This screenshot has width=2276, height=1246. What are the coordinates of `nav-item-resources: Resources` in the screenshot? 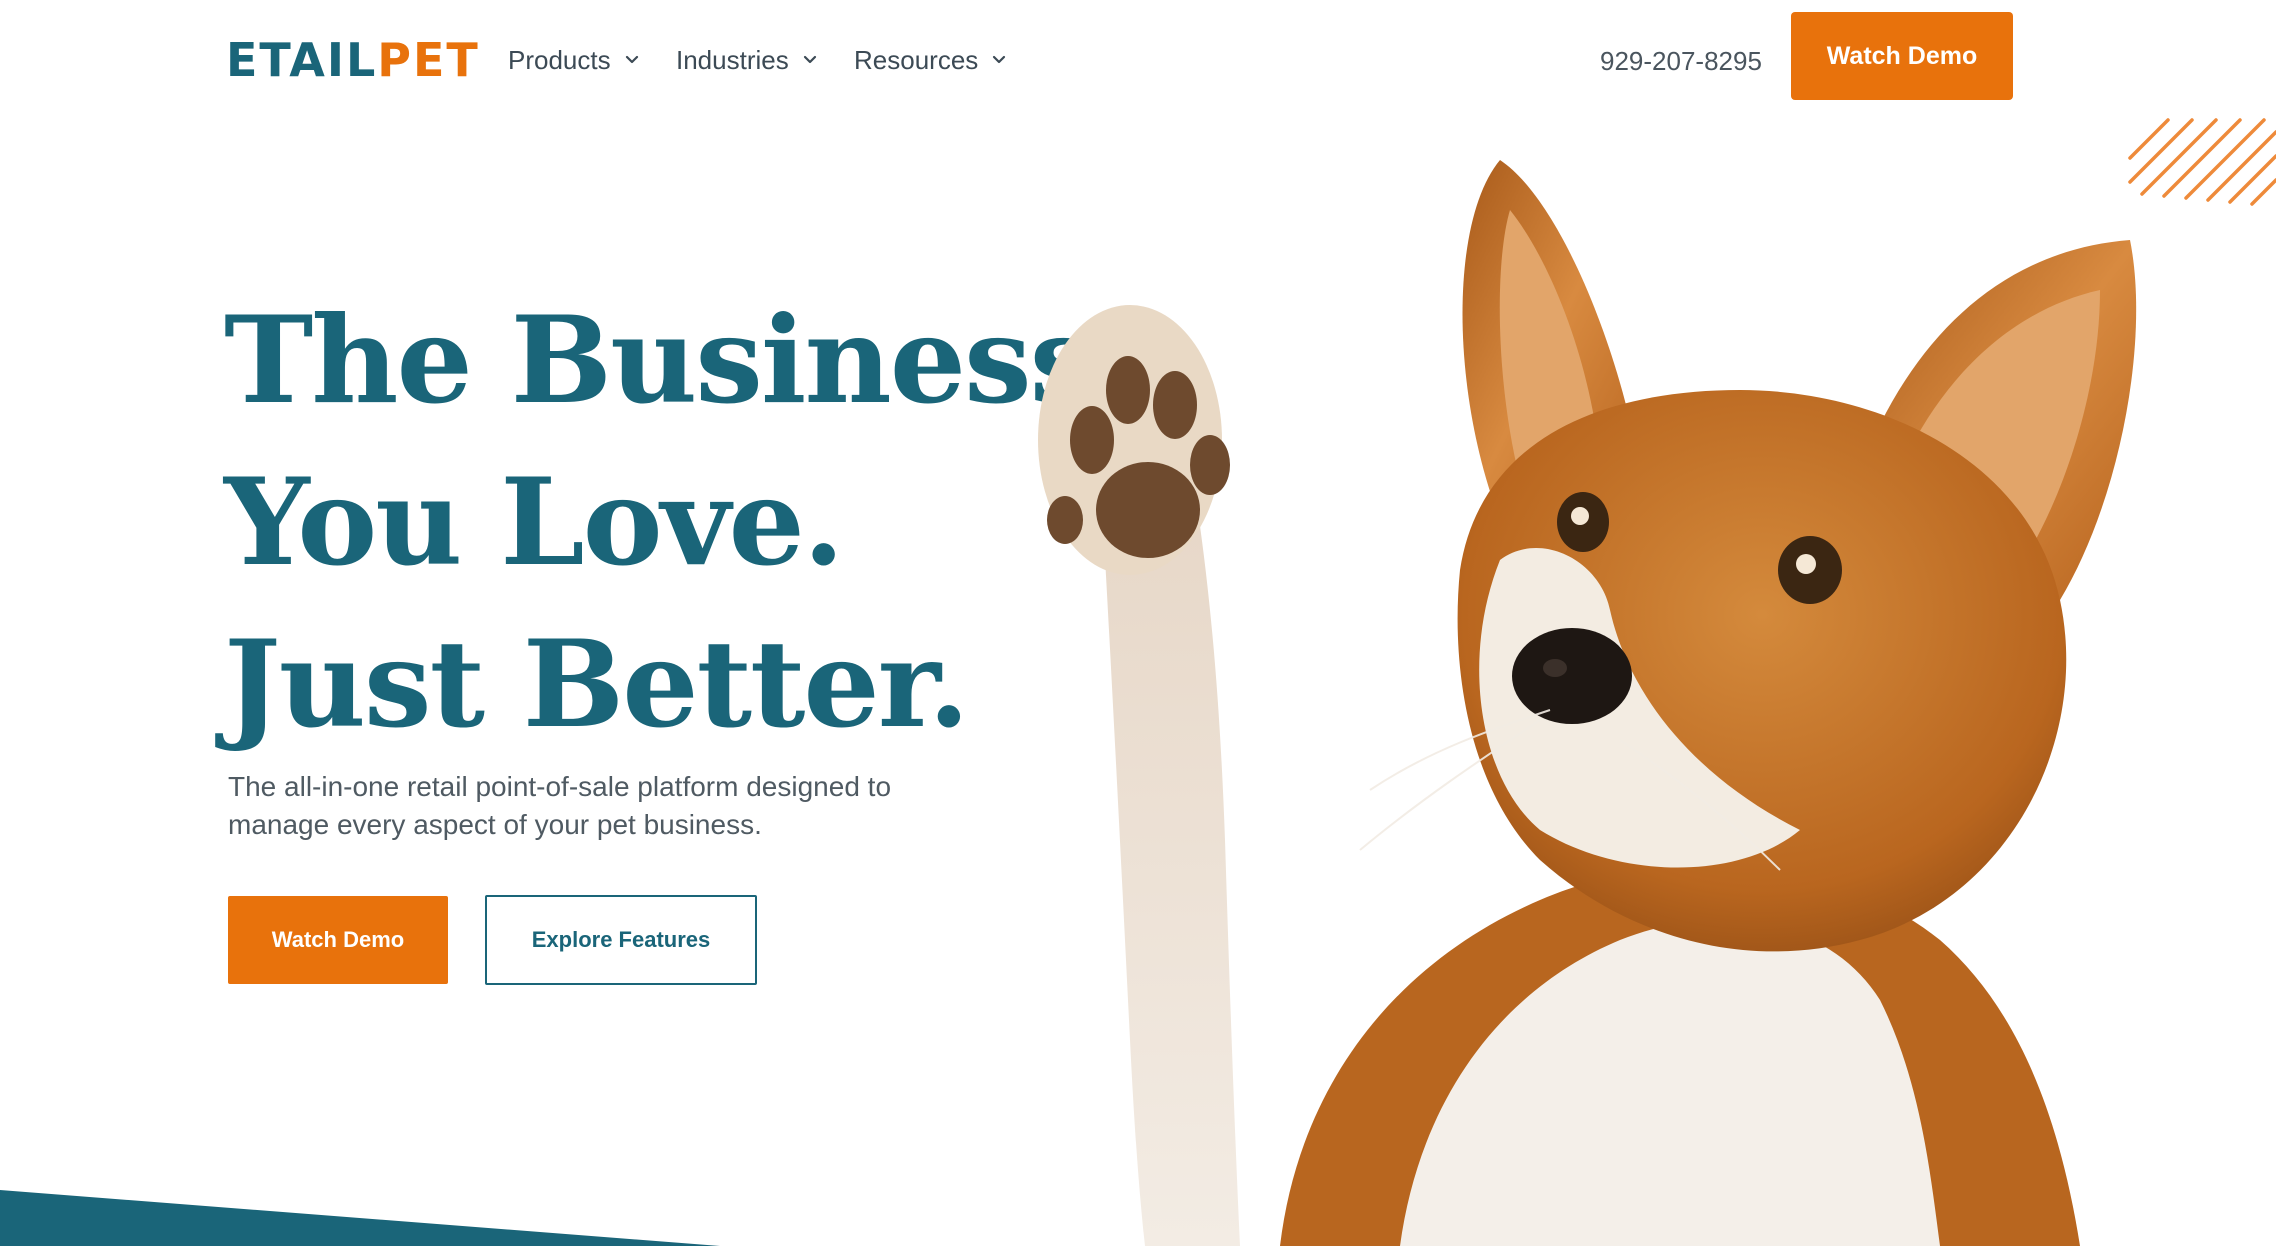 It's located at (931, 60).